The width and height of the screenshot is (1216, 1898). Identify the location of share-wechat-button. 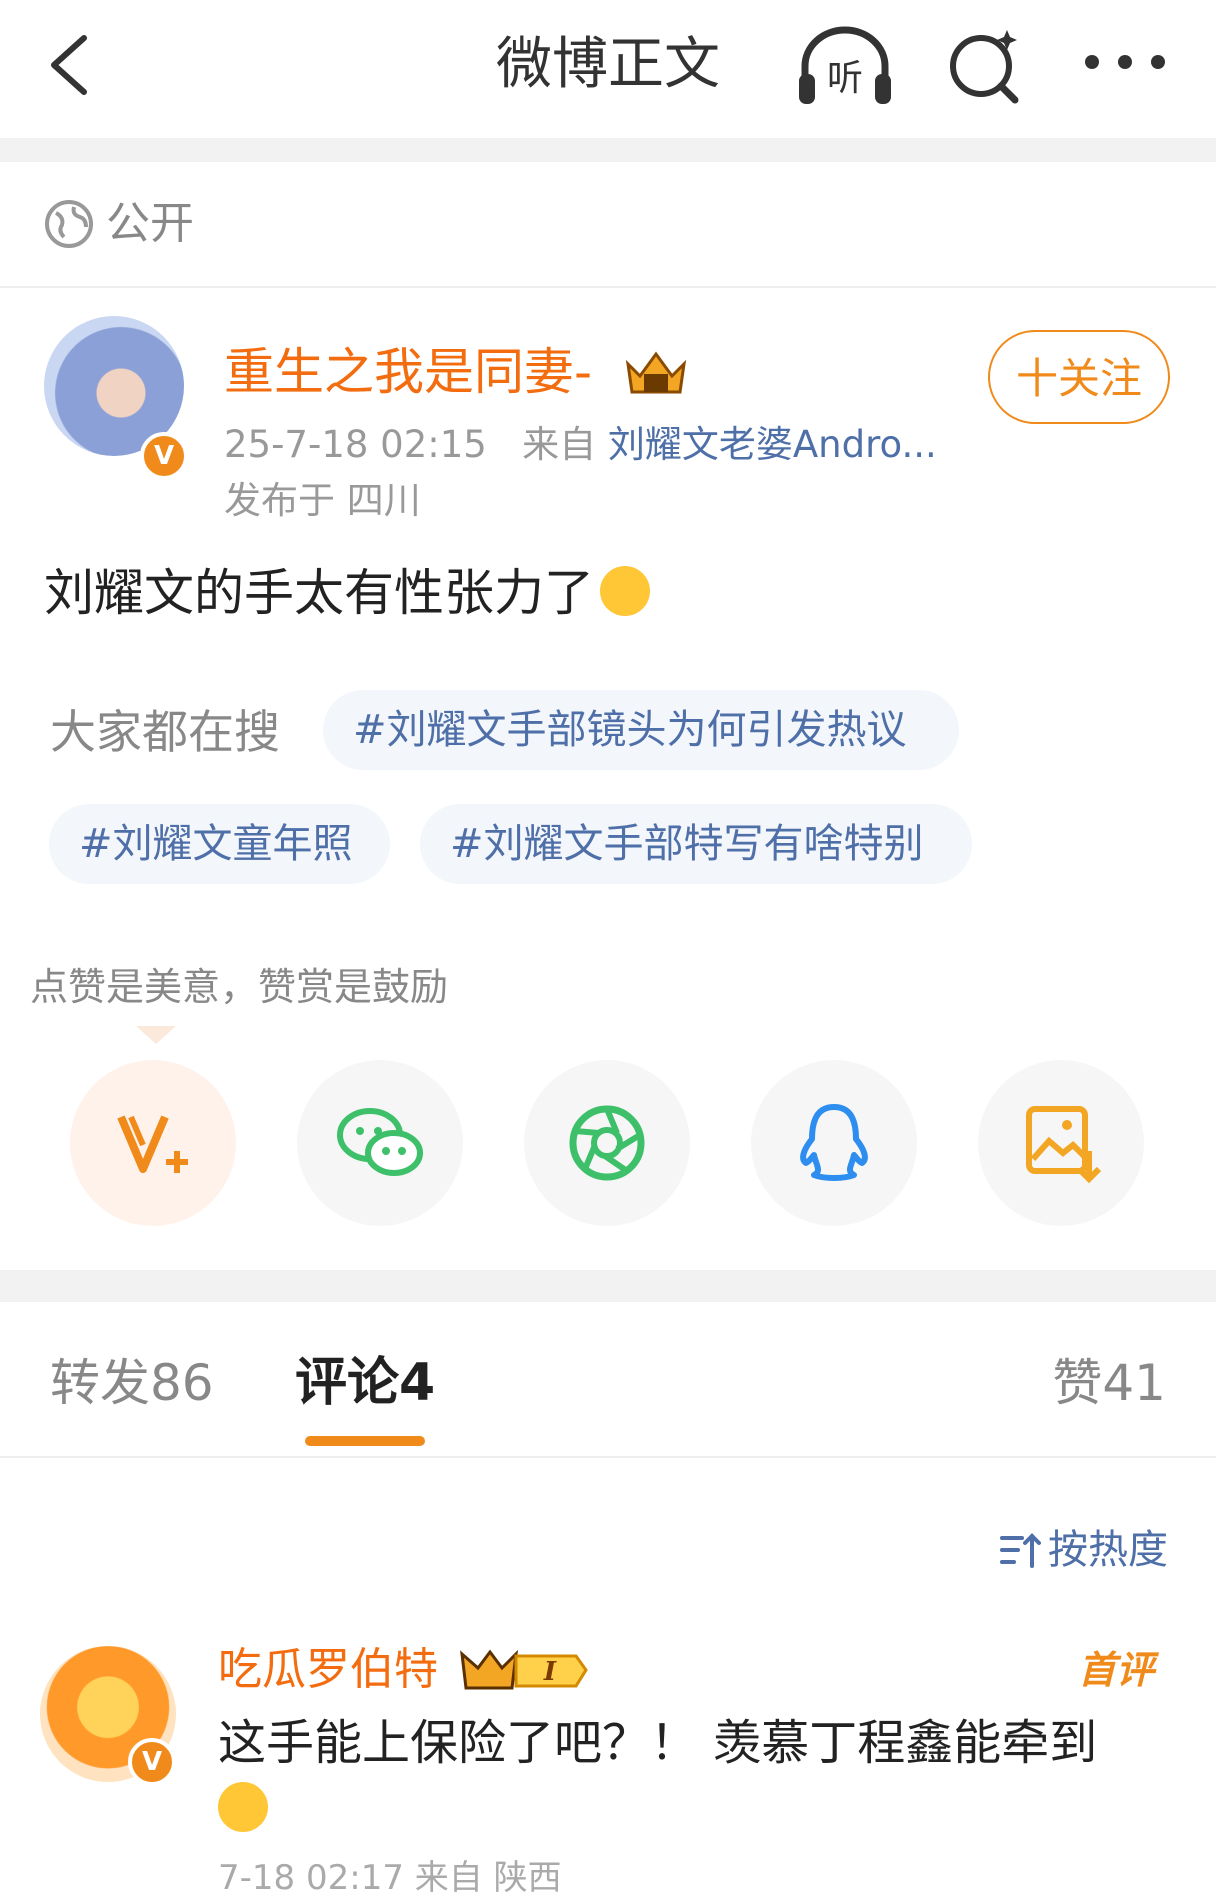
(380, 1143).